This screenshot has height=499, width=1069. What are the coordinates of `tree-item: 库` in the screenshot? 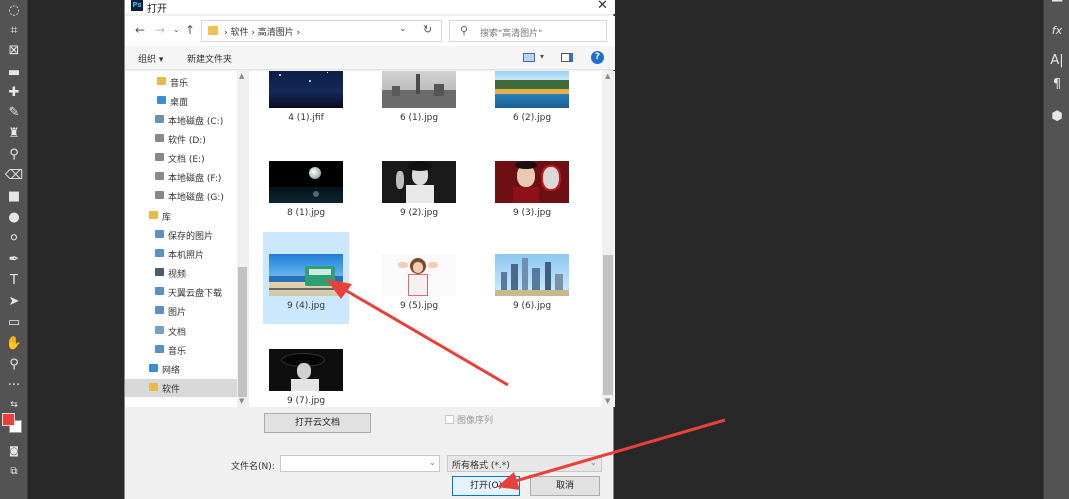 It's located at (181, 216).